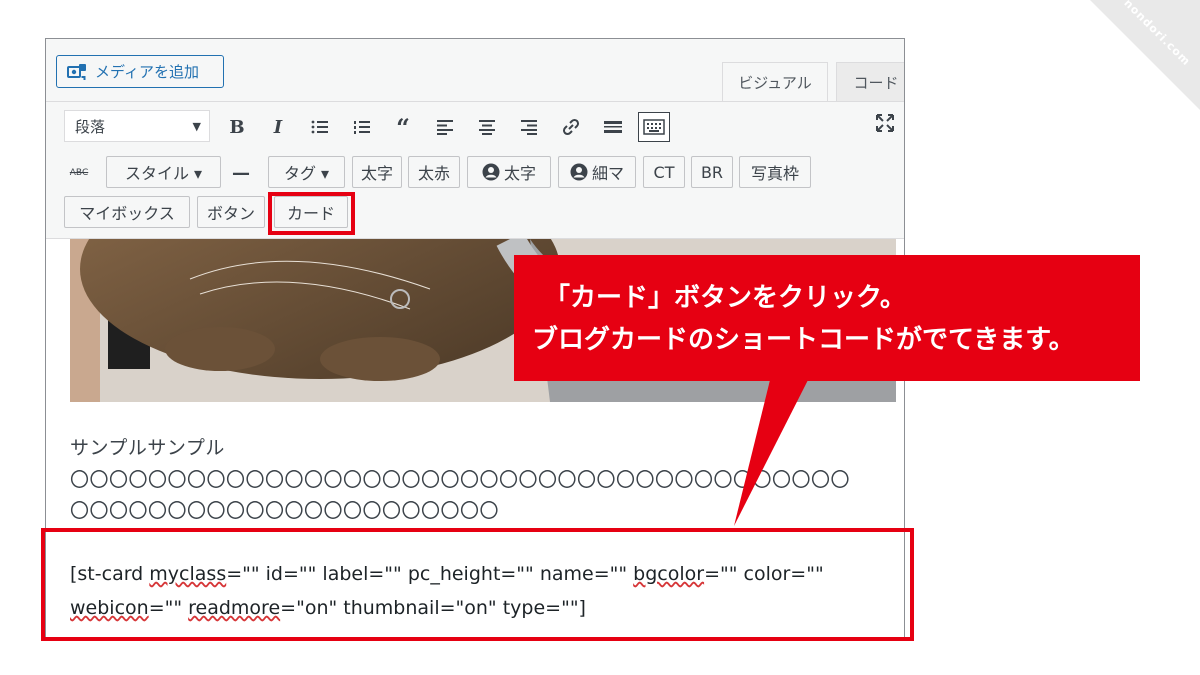 The width and height of the screenshot is (1200, 675). Describe the element at coordinates (403, 127) in the screenshot. I see `blockquote-icon: “` at that location.